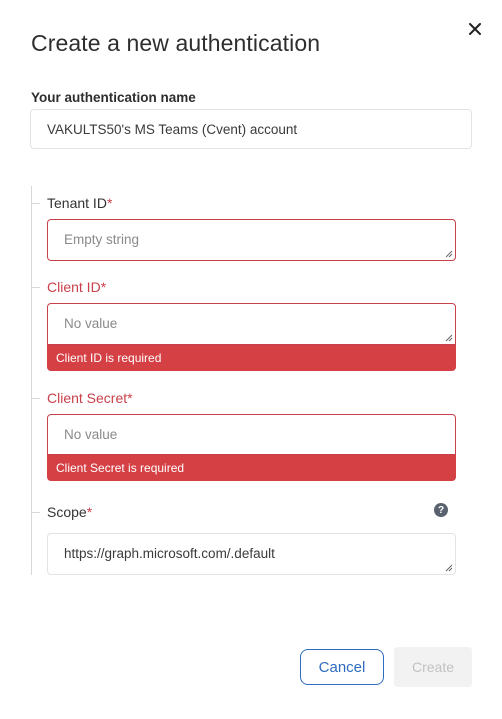 Image resolution: width=502 pixels, height=719 pixels. I want to click on client-id-field: No value, so click(251, 324).